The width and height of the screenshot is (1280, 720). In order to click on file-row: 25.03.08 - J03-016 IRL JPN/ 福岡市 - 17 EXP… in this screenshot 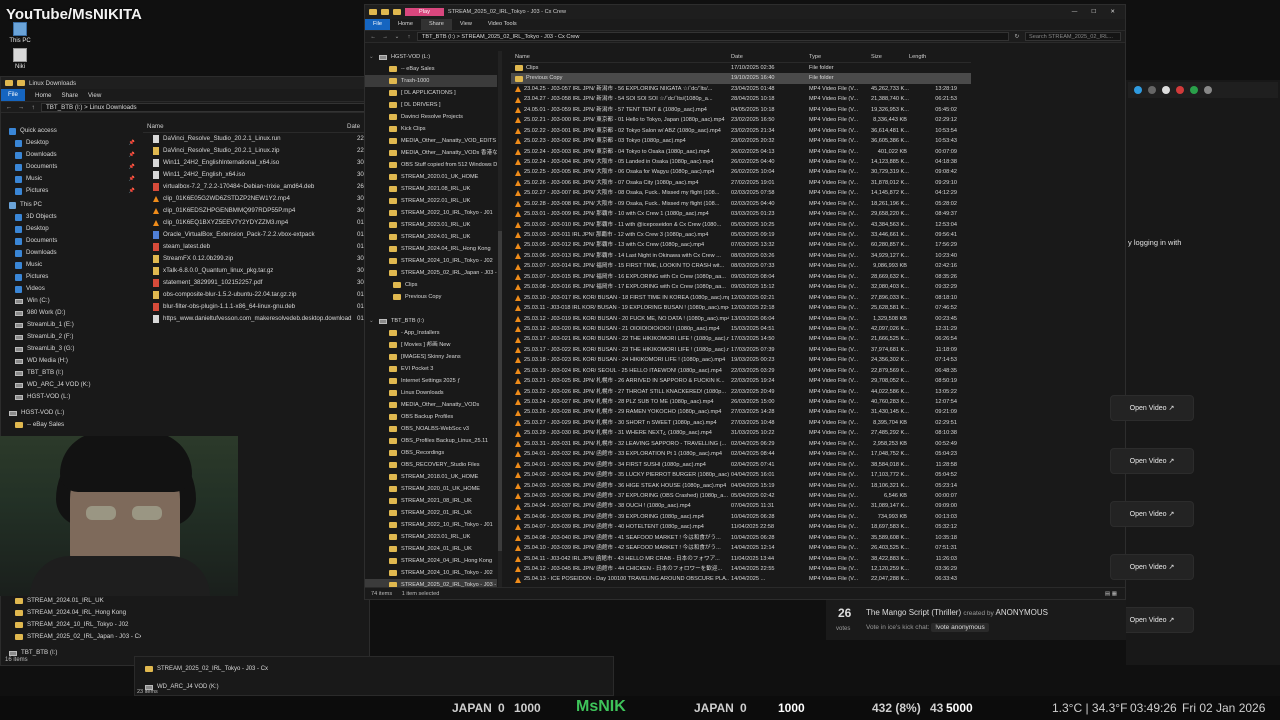, I will do `click(741, 287)`.